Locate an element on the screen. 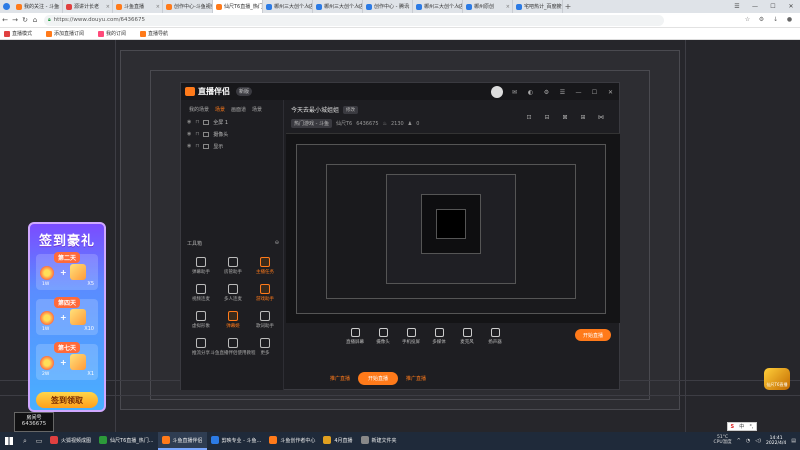  bookmark-item: 我的订阅 is located at coordinates (112, 33).